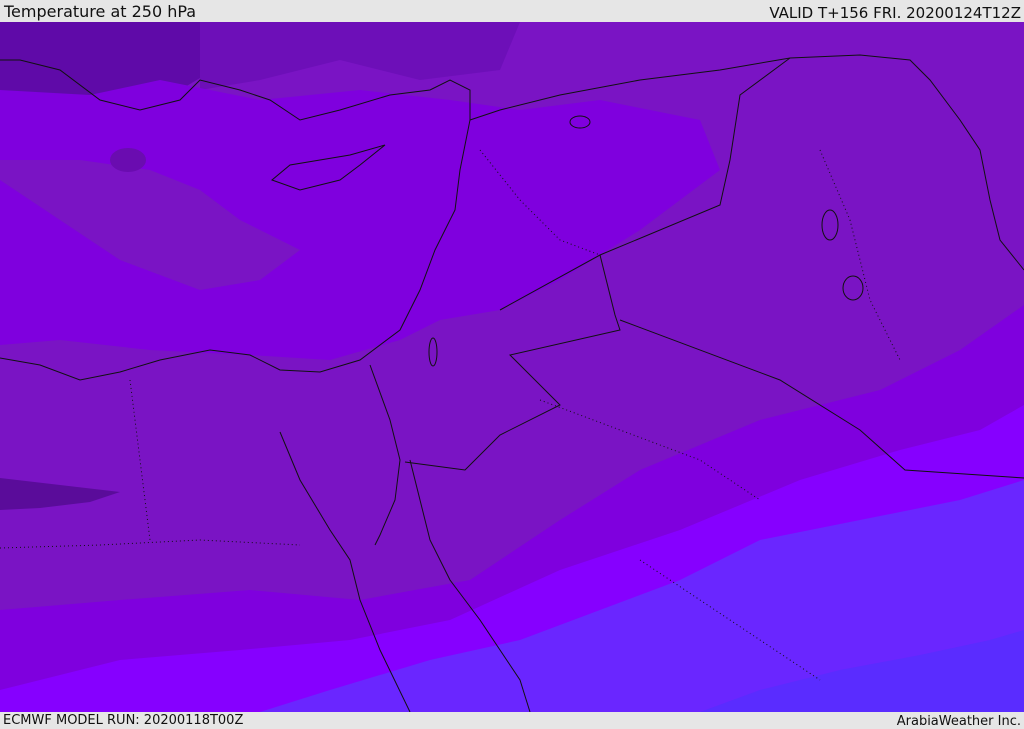 This screenshot has width=1024, height=729. I want to click on temperature-band-dark-spot, so click(128, 160).